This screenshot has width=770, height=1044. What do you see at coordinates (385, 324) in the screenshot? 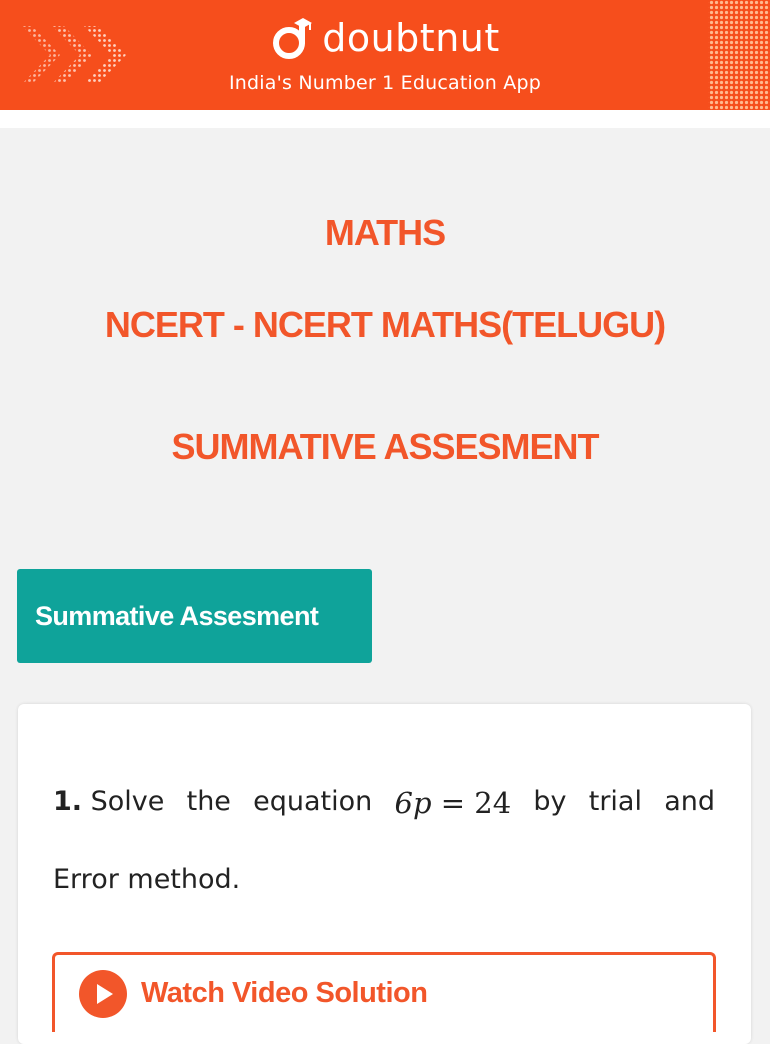
I see `book-heading: NCERT - NCERT MATHS(TELUGU)` at bounding box center [385, 324].